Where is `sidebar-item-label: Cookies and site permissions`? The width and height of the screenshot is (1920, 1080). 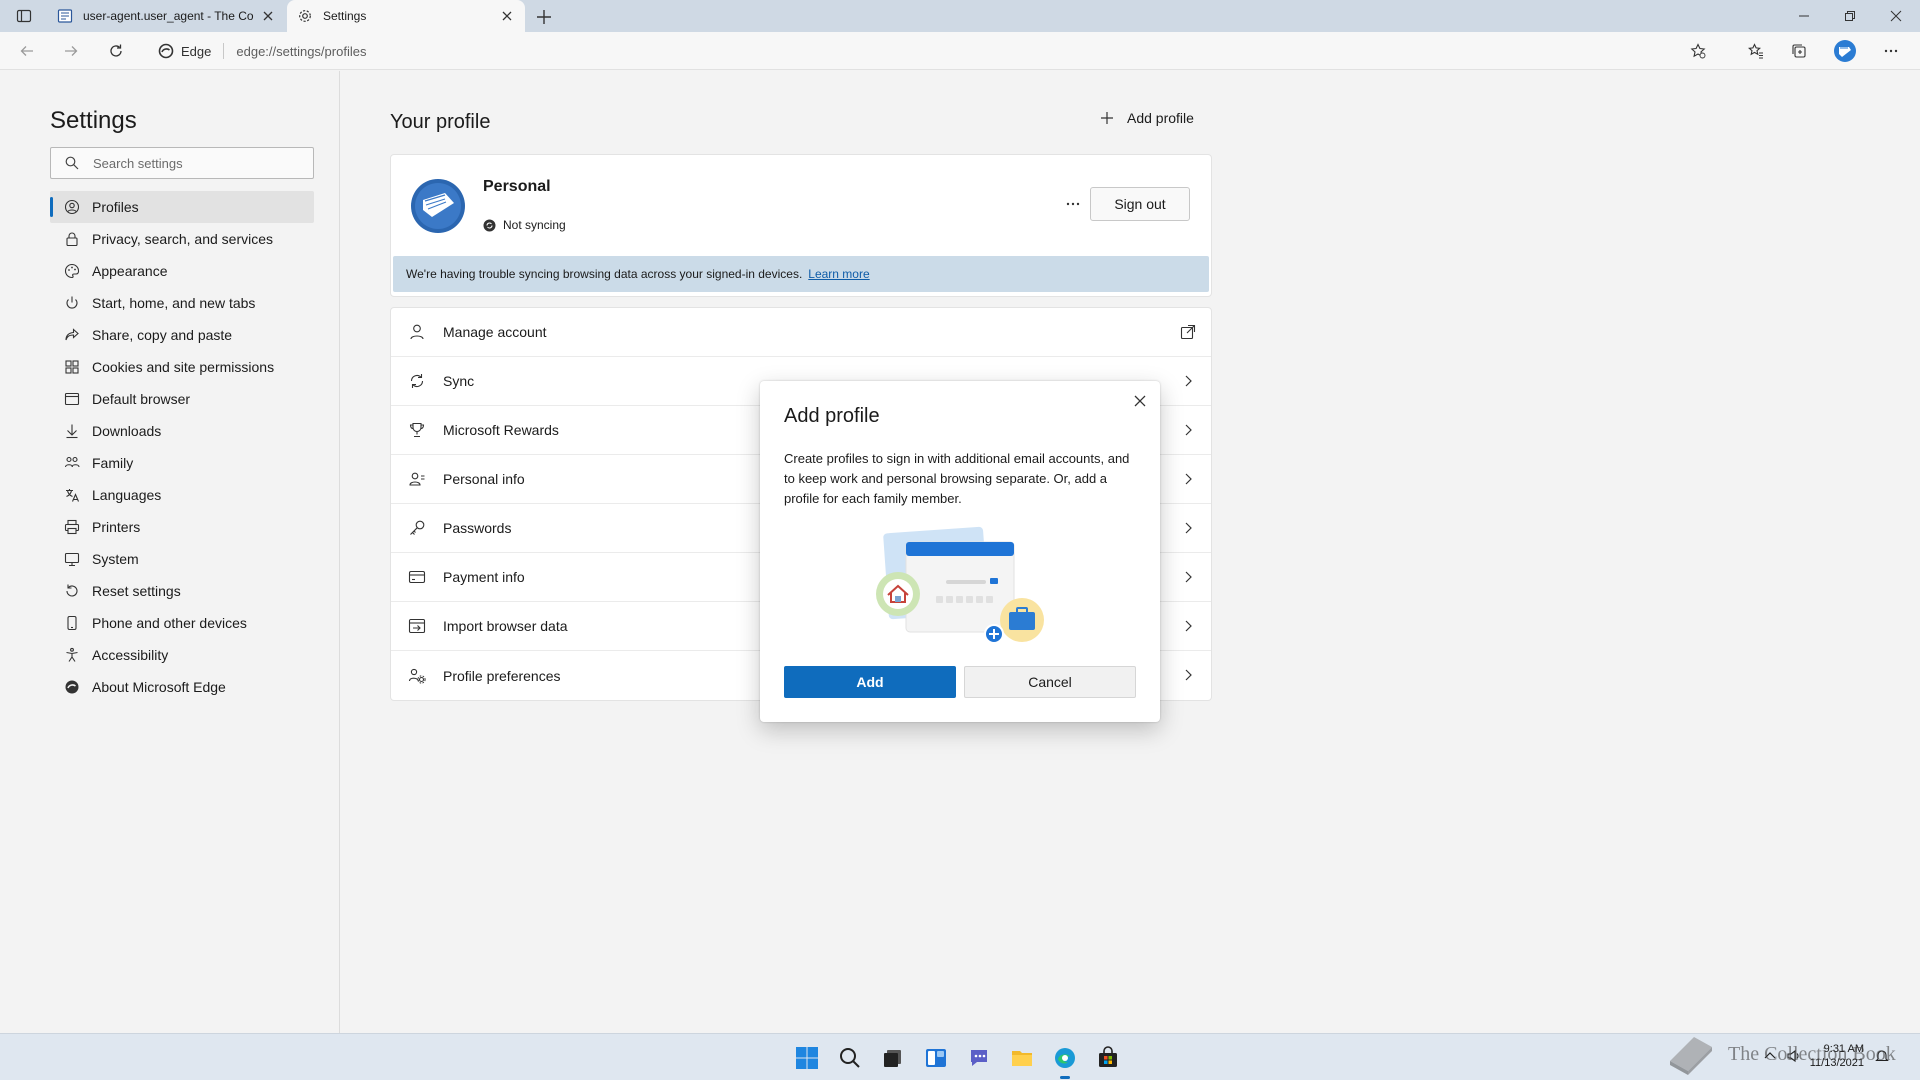
sidebar-item-label: Cookies and site permissions is located at coordinates (183, 367).